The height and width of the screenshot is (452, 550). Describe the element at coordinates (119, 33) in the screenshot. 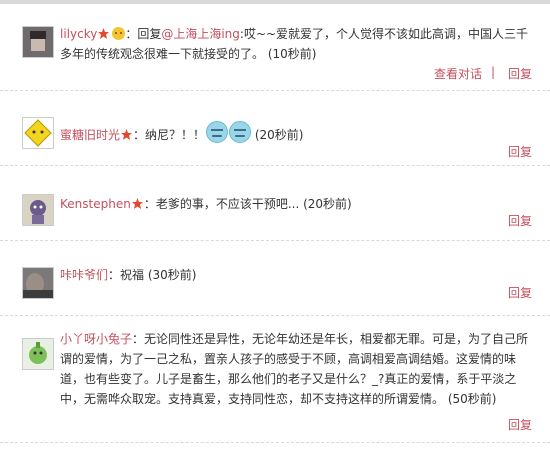

I see `smiley-icon` at that location.